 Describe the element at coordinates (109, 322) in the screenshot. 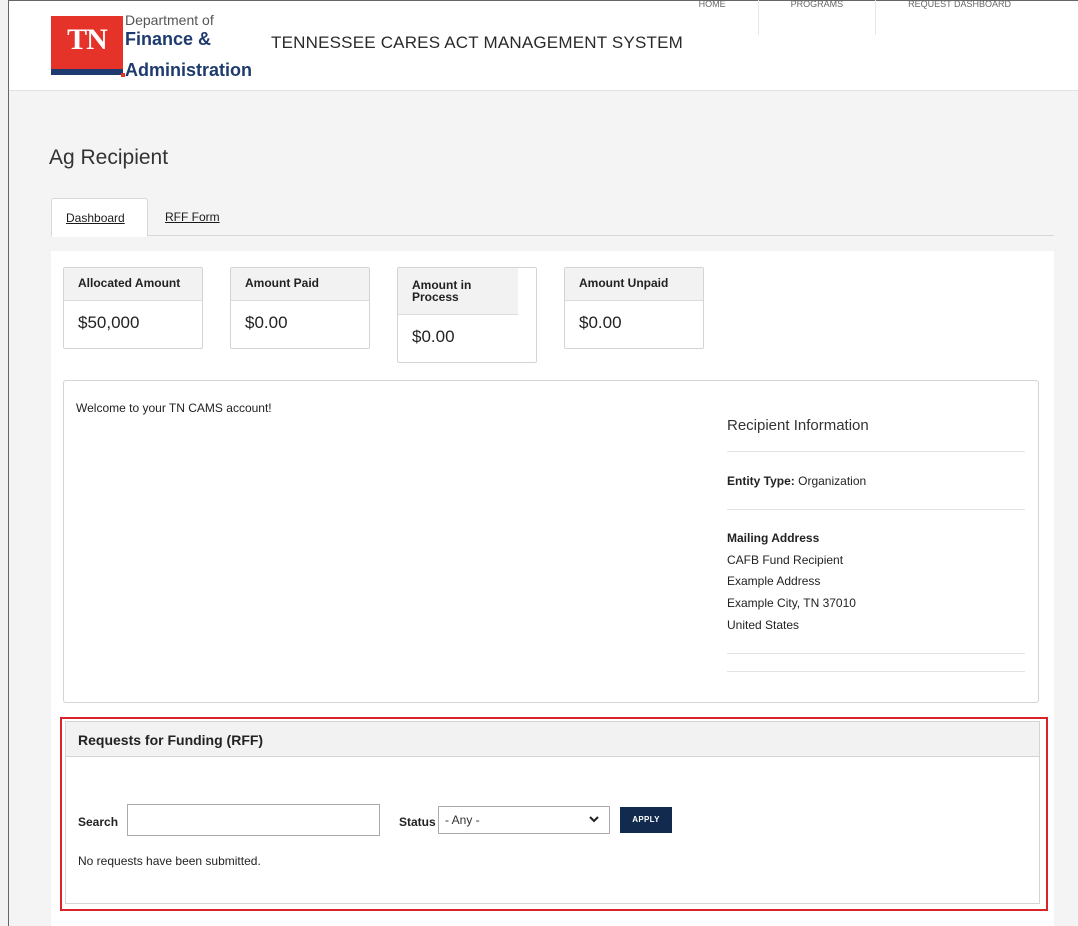

I see `stat-value: $50,000` at that location.